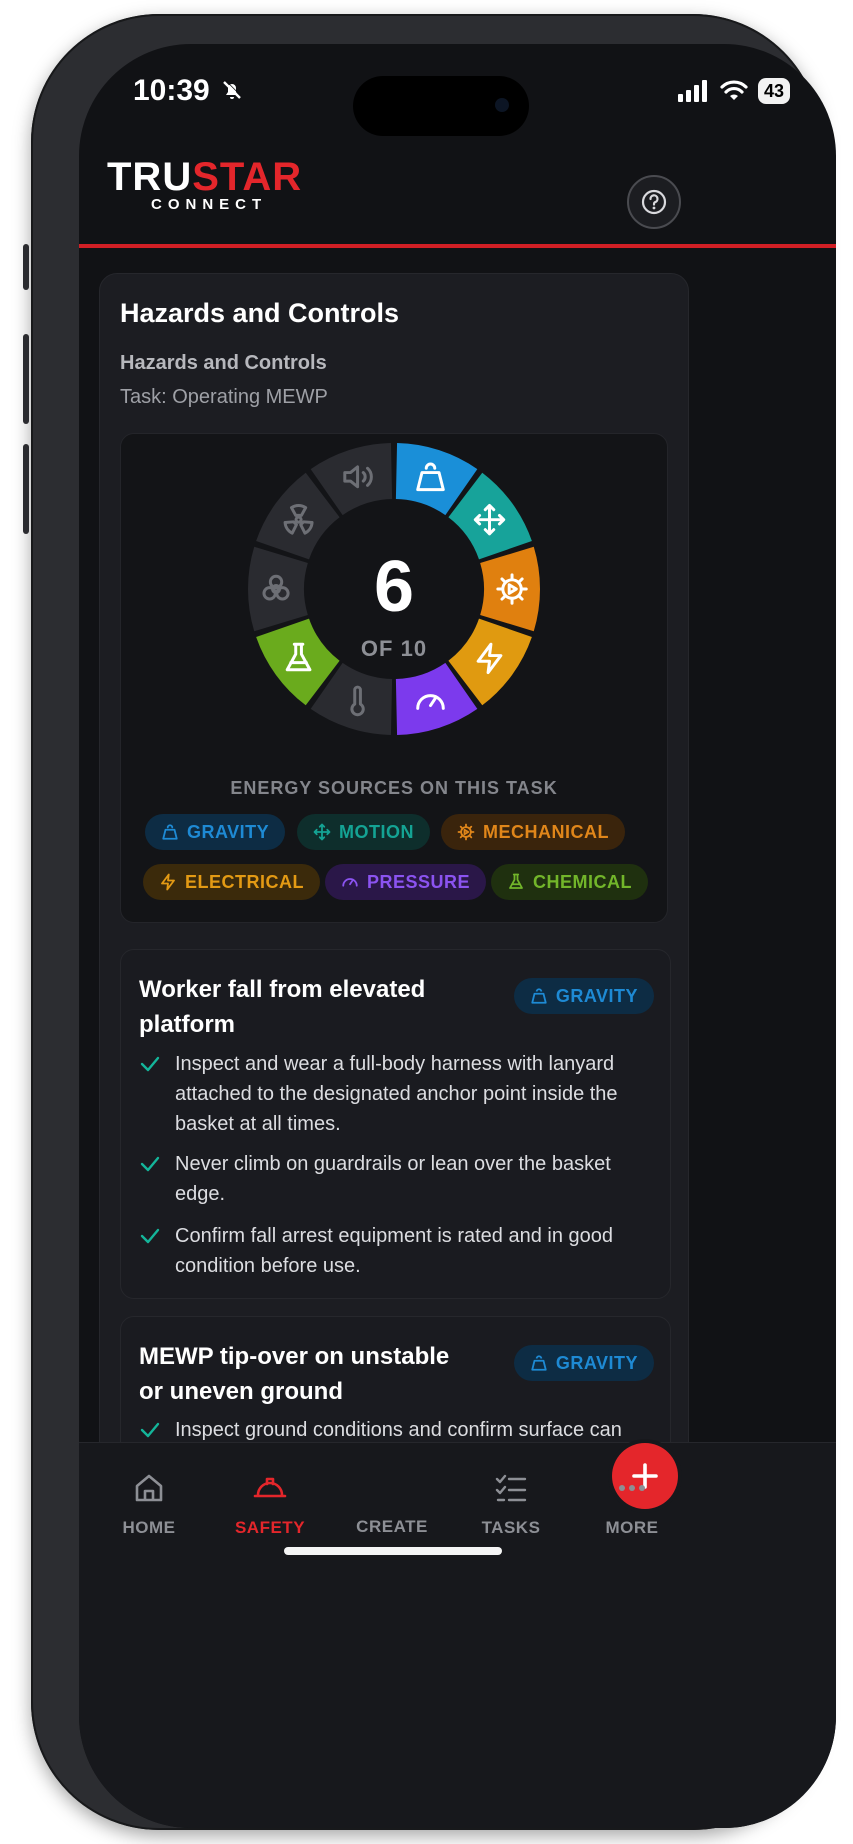 Image resolution: width=853 pixels, height=1844 pixels. Describe the element at coordinates (393, 1551) in the screenshot. I see `home-indicator` at that location.